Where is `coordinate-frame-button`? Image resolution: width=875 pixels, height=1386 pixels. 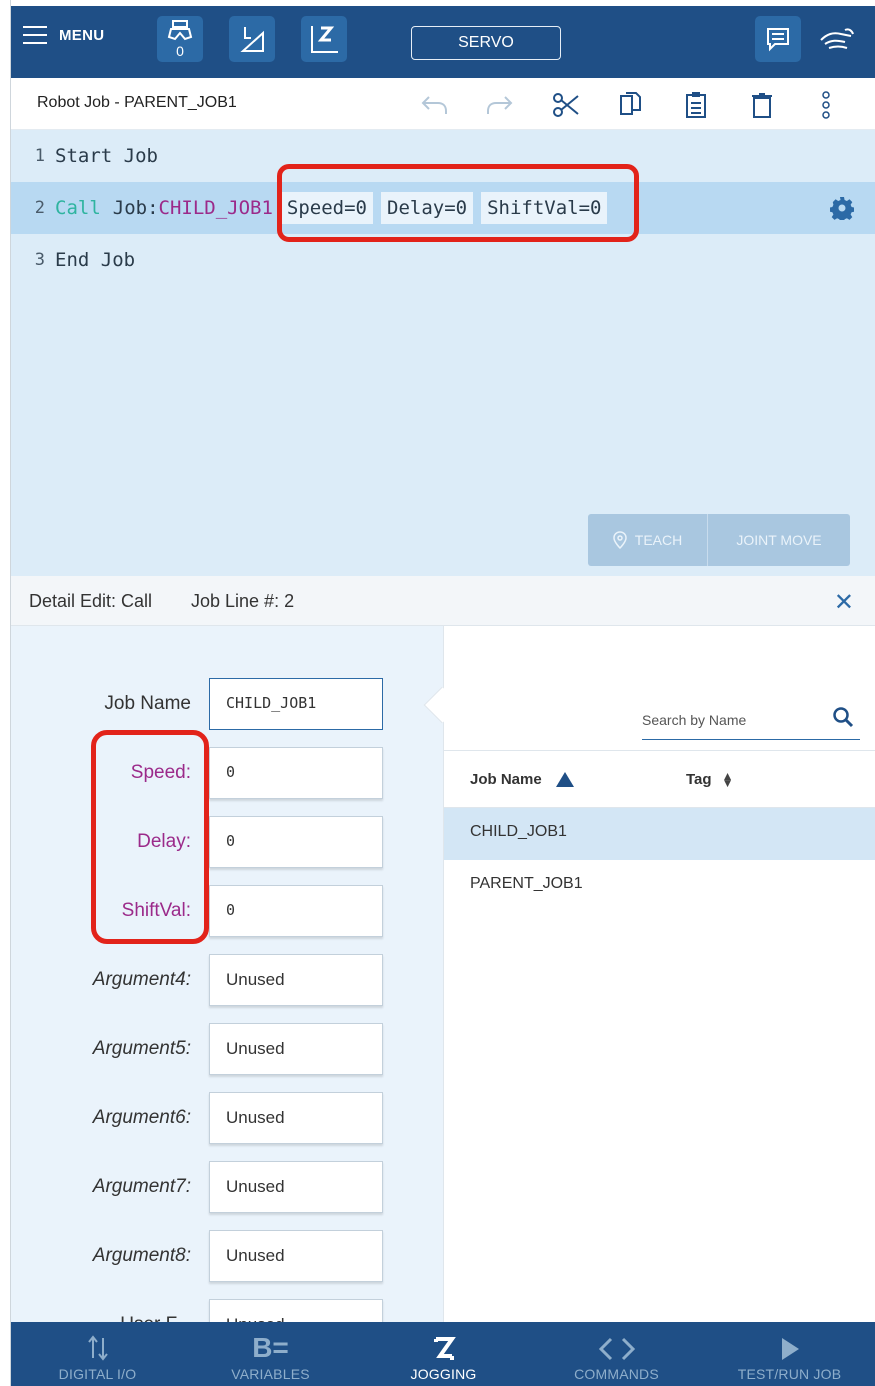 coordinate-frame-button is located at coordinates (252, 39).